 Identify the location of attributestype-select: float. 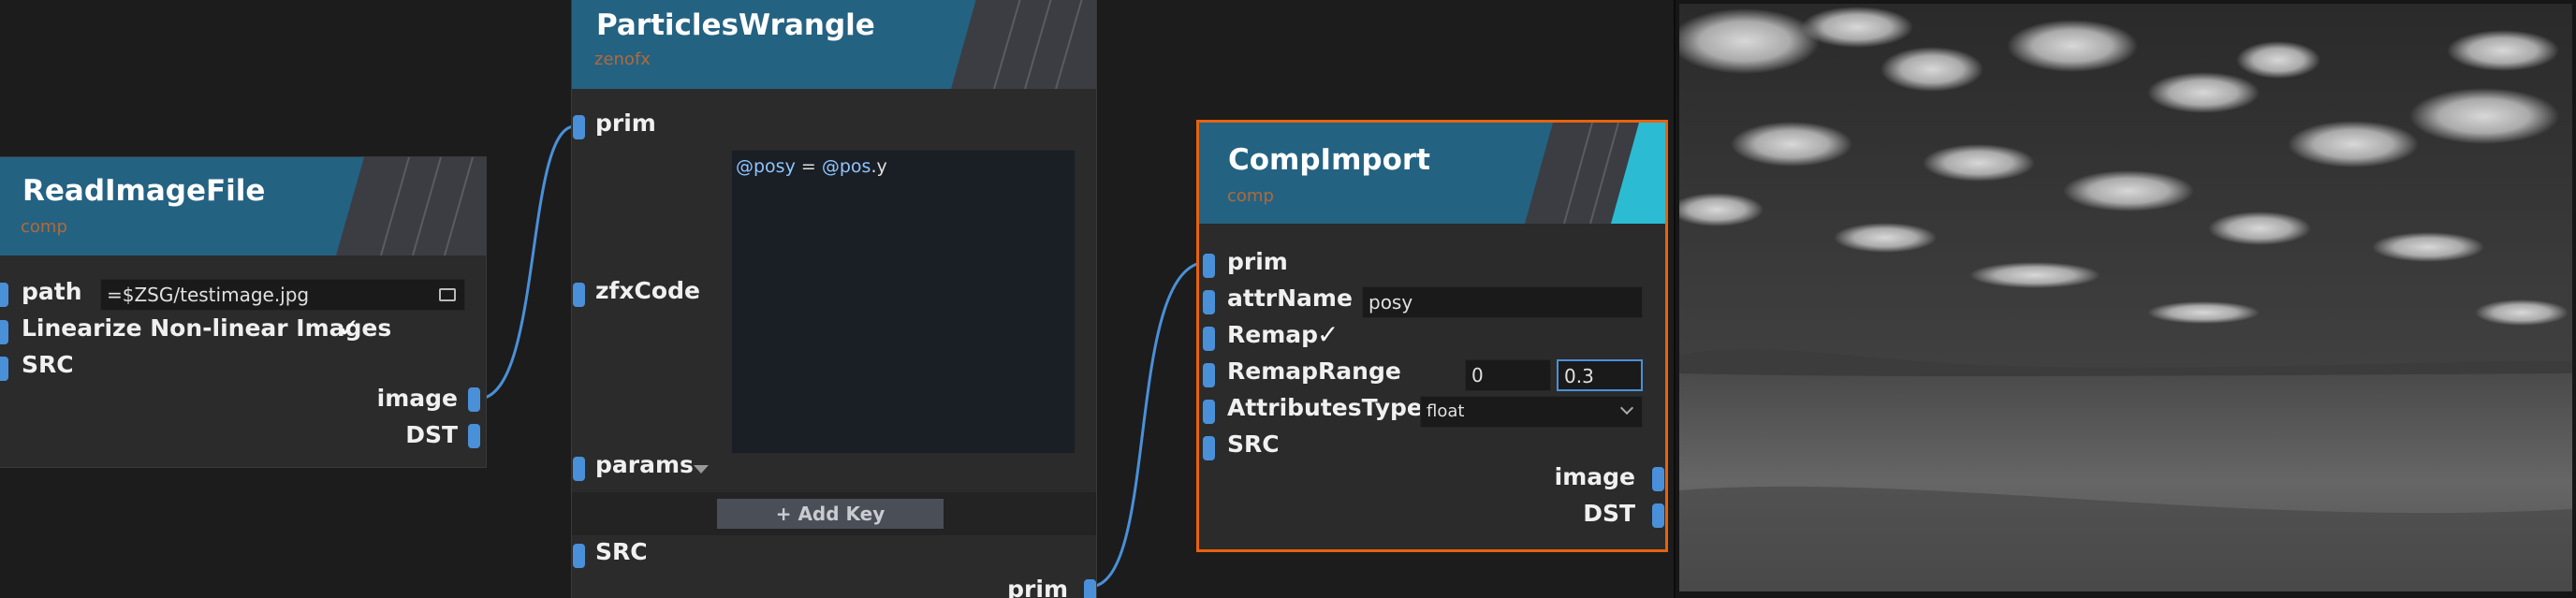
(1531, 412).